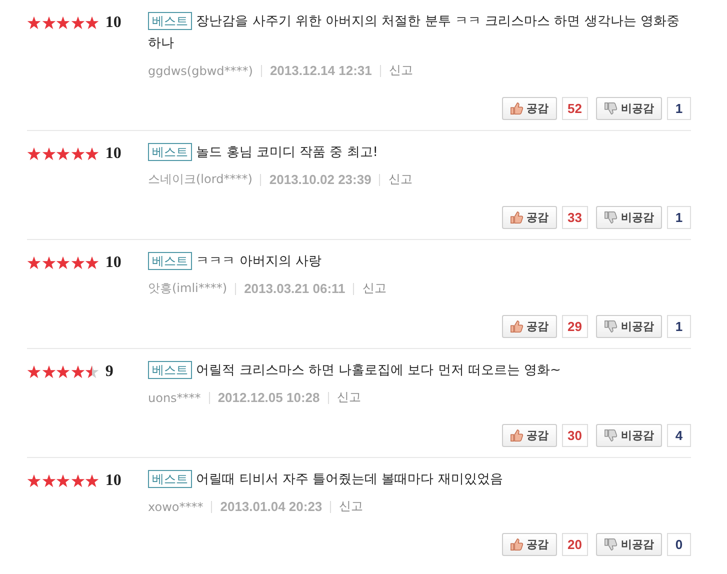 This screenshot has height=574, width=727. I want to click on author-name: uons****, so click(174, 397).